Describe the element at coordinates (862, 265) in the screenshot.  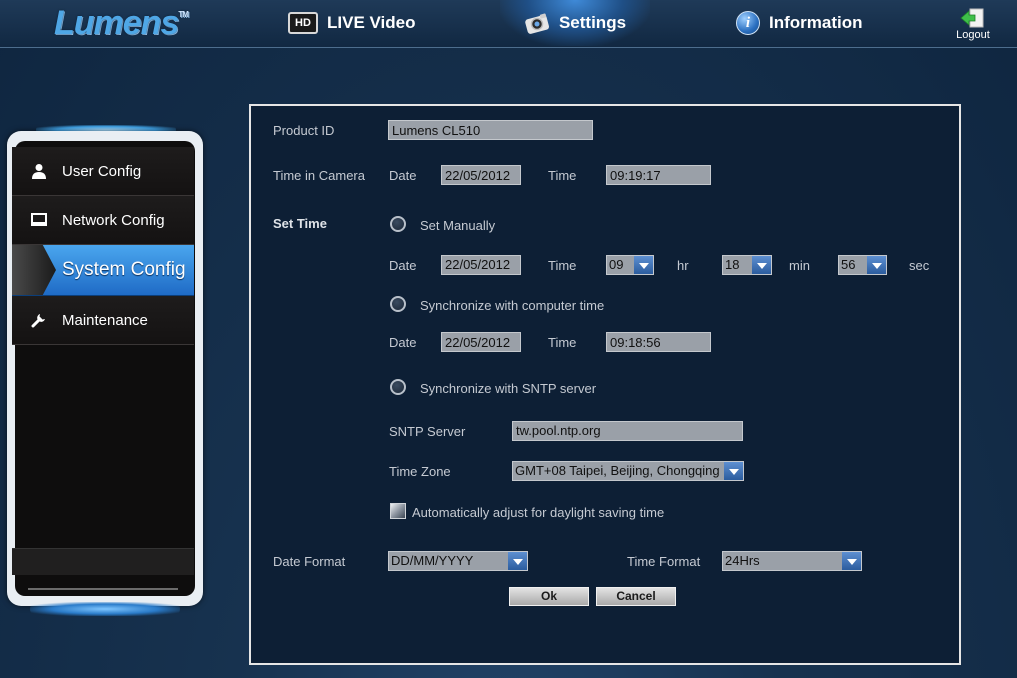
I see `second-select: 56` at that location.